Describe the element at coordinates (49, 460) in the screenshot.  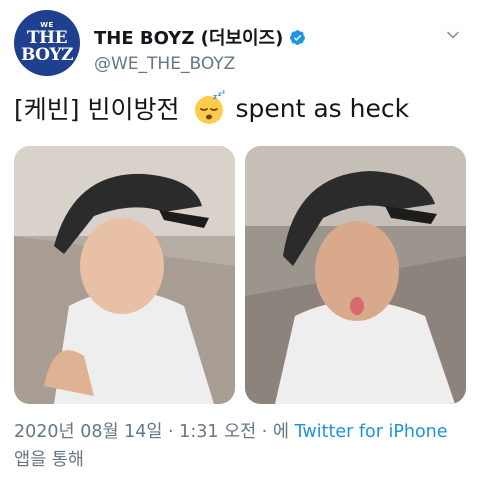
I see `source-suffix: 앱을 통해` at that location.